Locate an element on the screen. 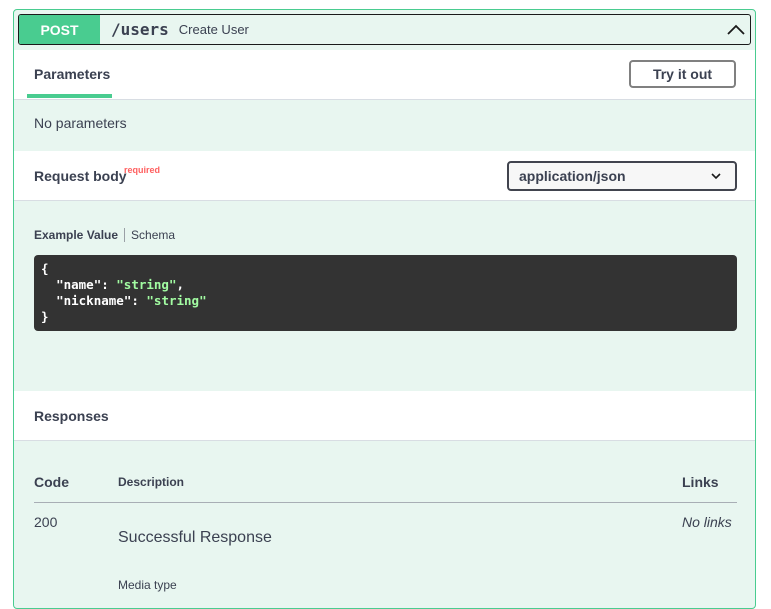 The height and width of the screenshot is (609, 771). example-schema-tabs: Example Value Schema is located at coordinates (104, 235).